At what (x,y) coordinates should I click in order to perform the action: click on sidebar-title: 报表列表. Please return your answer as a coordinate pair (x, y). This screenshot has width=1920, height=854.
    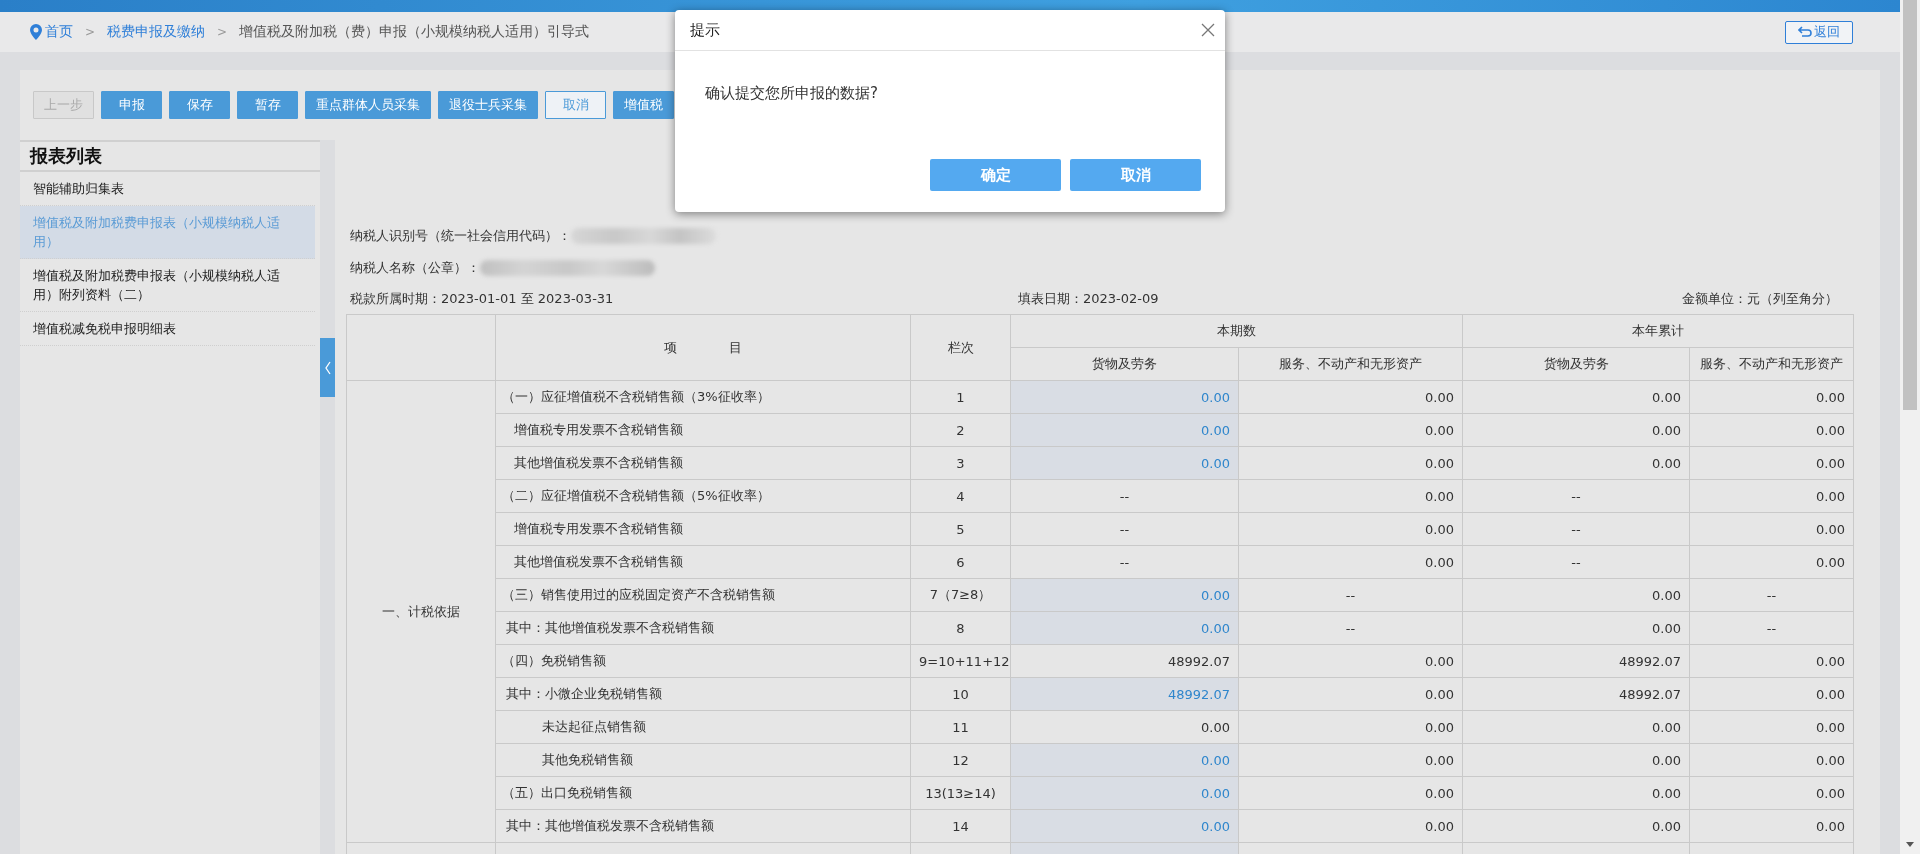
    Looking at the image, I should click on (170, 157).